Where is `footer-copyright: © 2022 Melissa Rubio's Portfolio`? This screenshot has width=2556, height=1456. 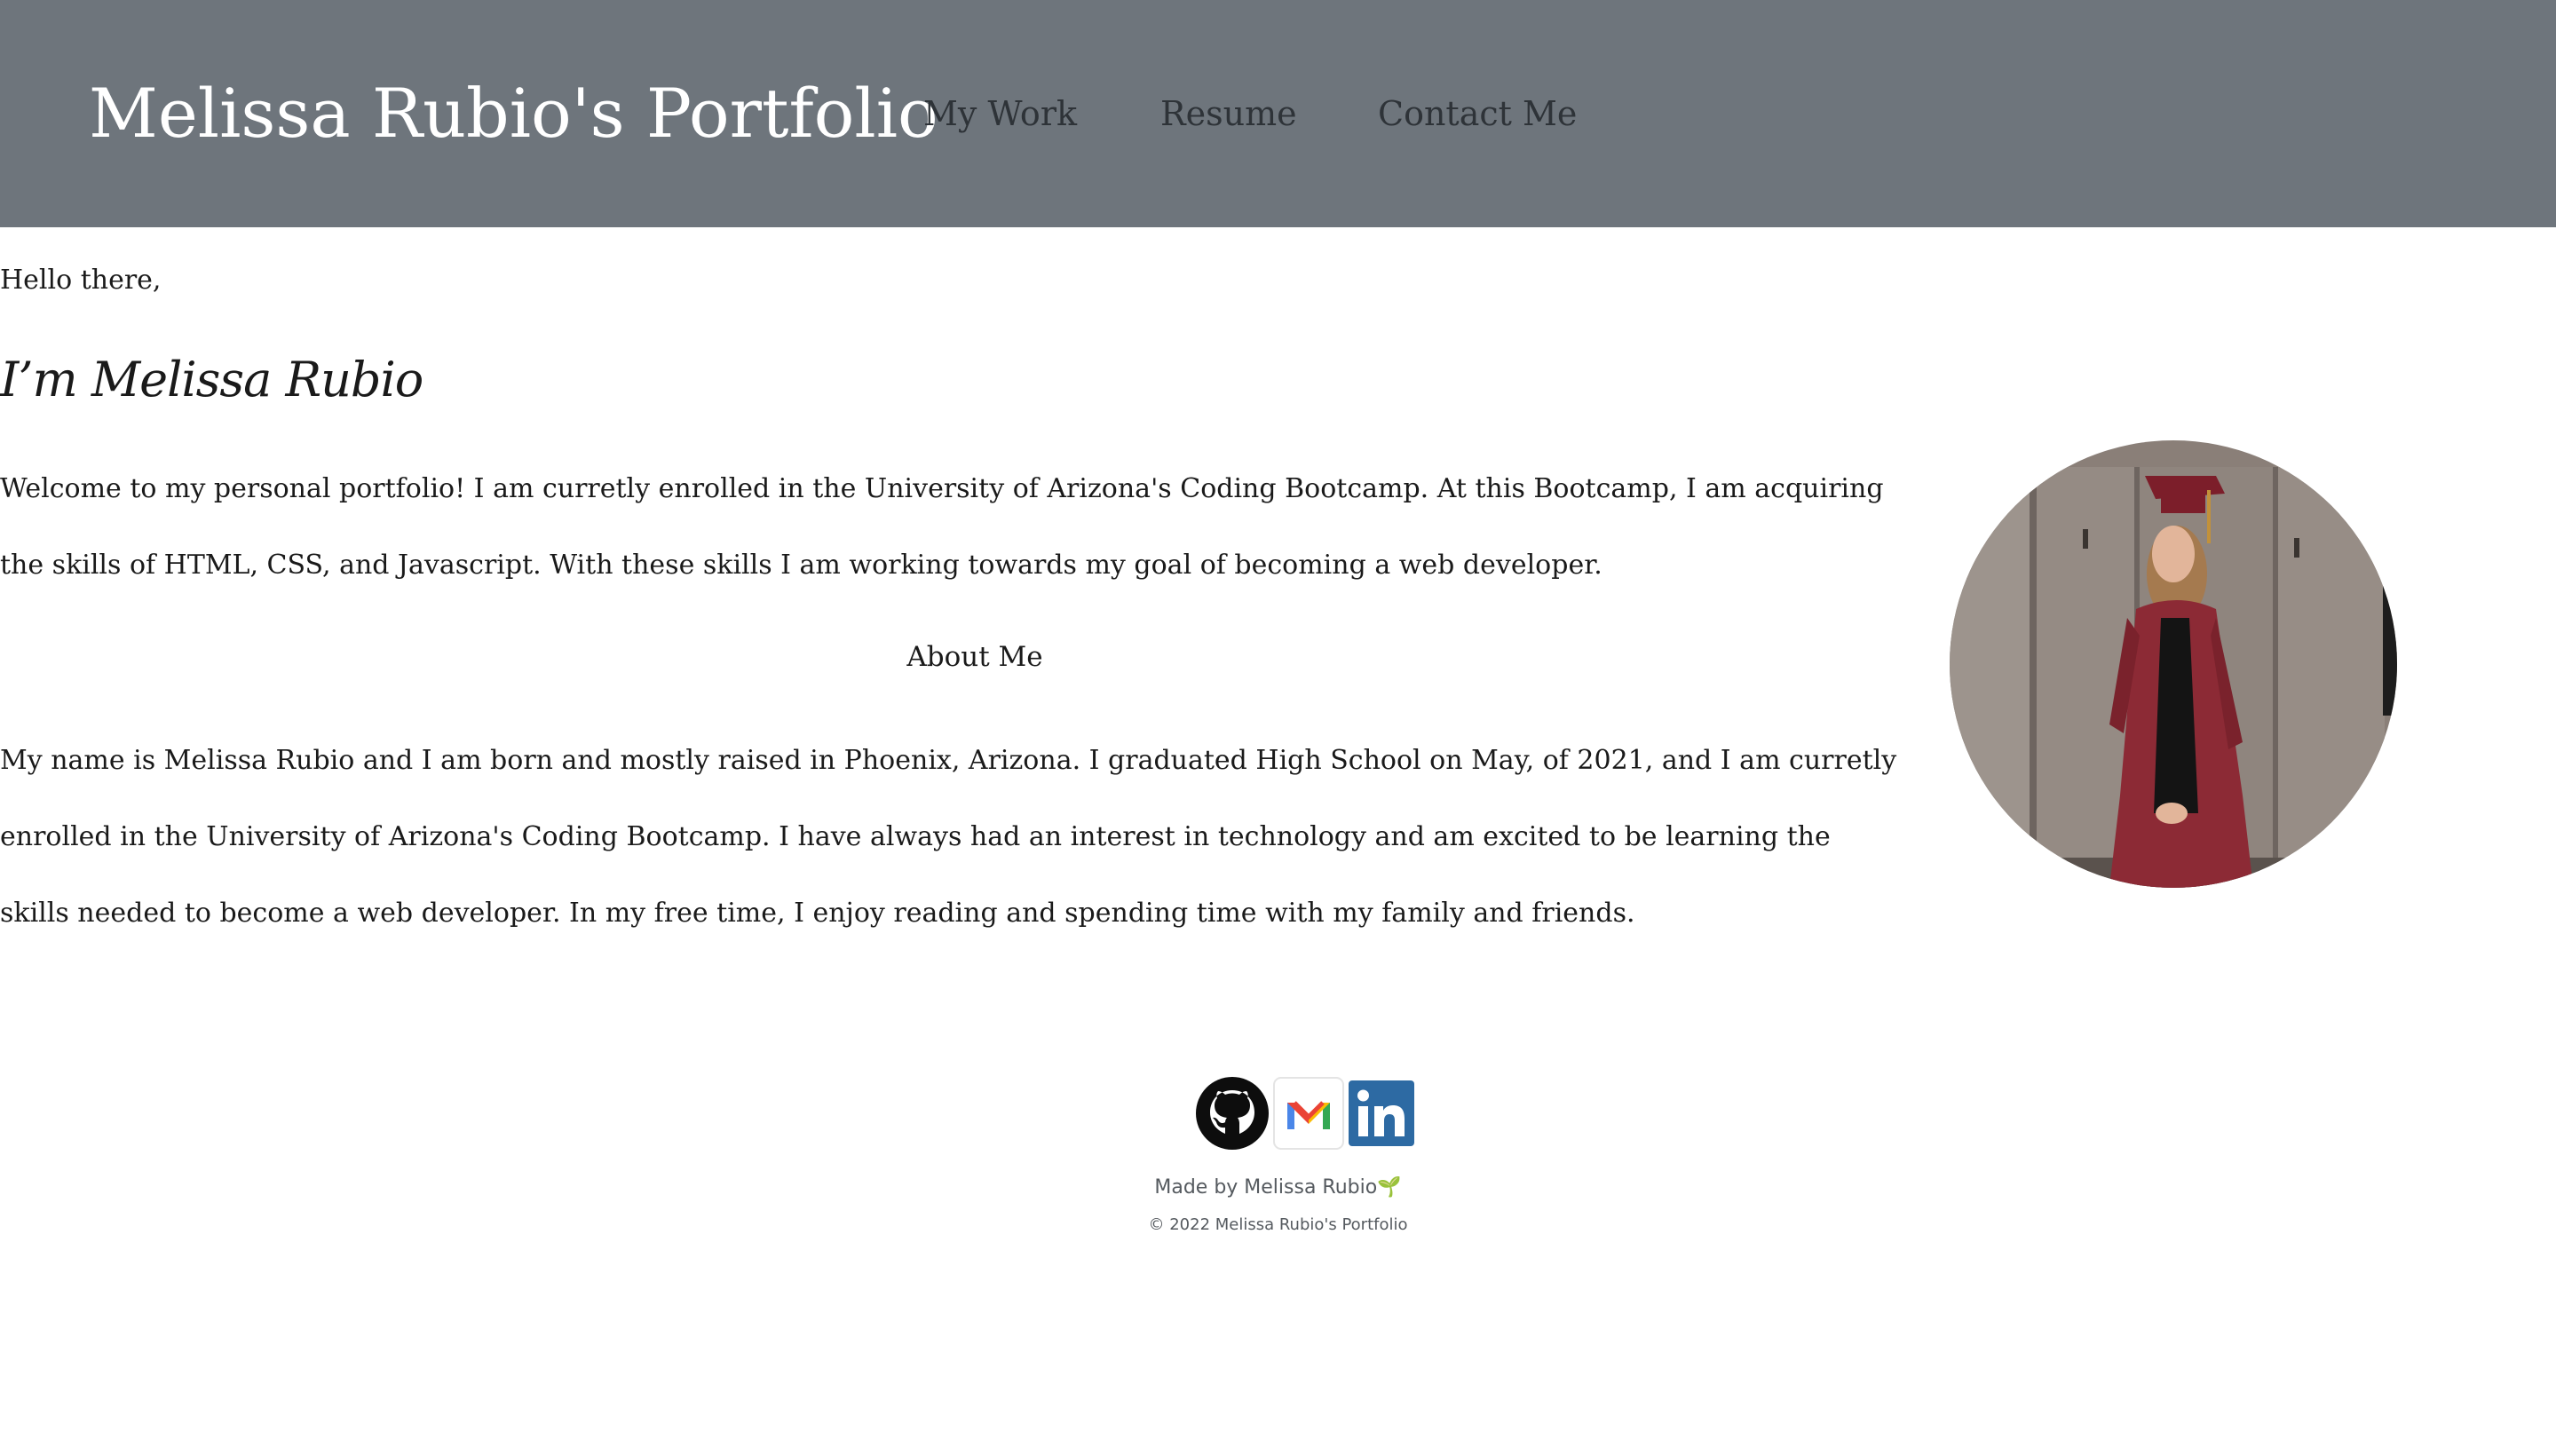 footer-copyright: © 2022 Melissa Rubio's Portfolio is located at coordinates (1278, 1224).